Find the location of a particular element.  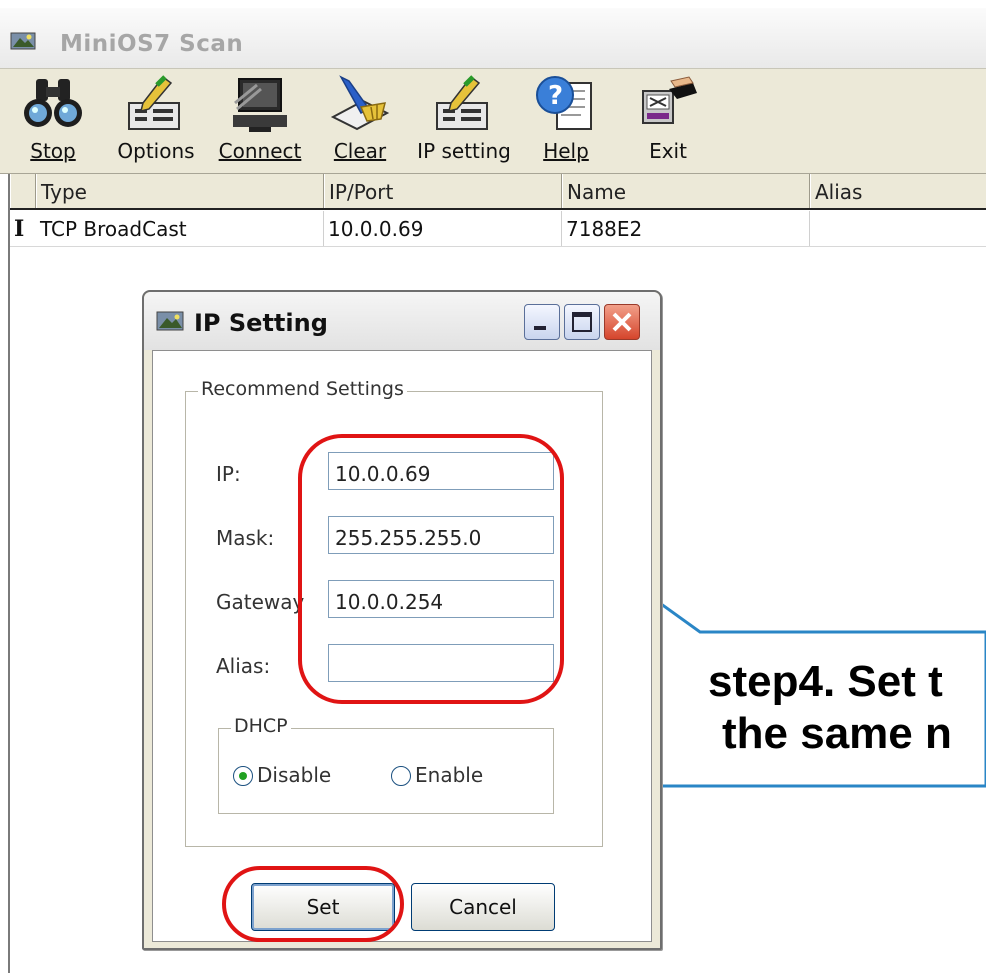

dhcp-enable-label: Enable is located at coordinates (449, 775).